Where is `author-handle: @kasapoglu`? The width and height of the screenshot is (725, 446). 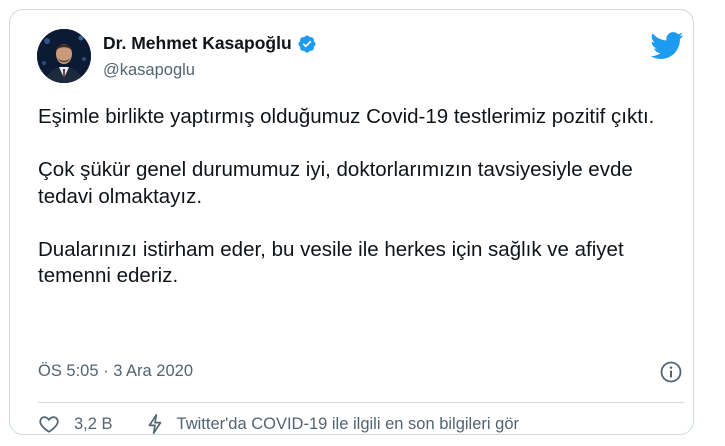
author-handle: @kasapoglu is located at coordinates (149, 70).